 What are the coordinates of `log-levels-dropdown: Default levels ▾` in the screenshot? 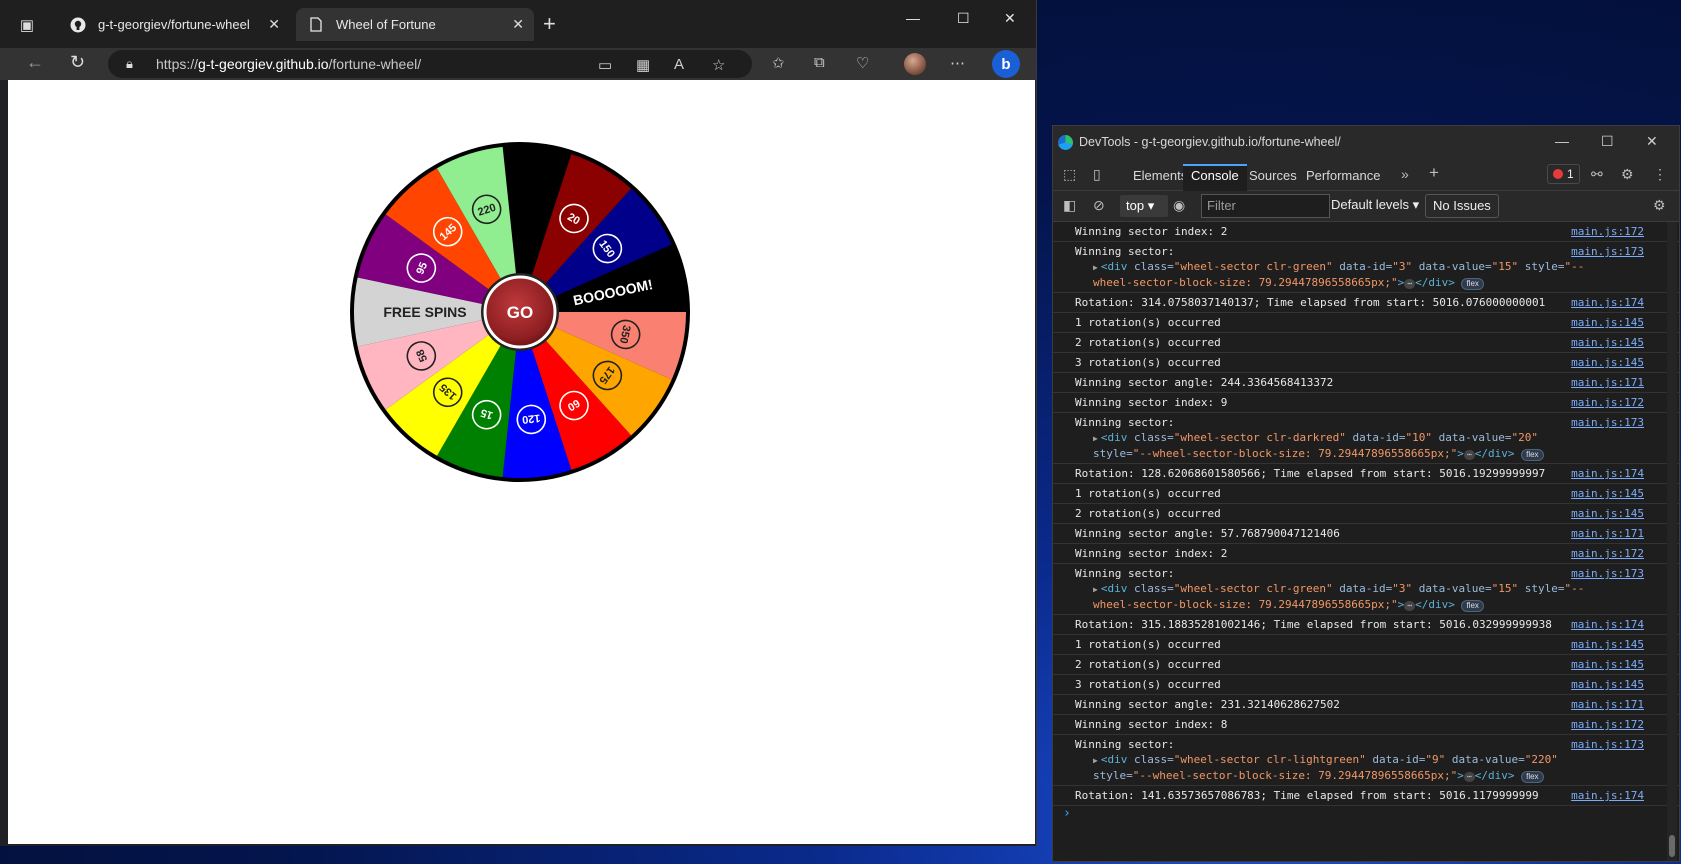 It's located at (1375, 205).